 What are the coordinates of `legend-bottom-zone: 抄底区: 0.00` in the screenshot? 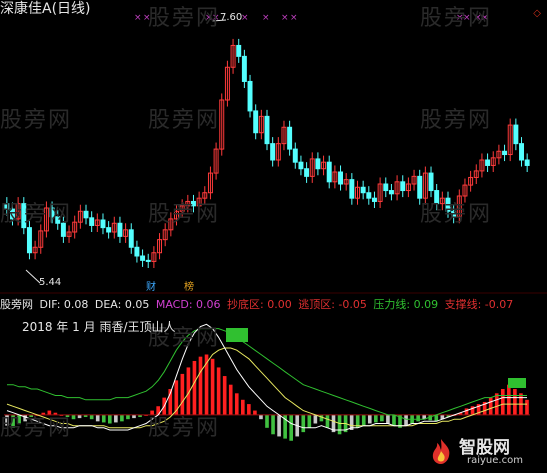 It's located at (259, 304).